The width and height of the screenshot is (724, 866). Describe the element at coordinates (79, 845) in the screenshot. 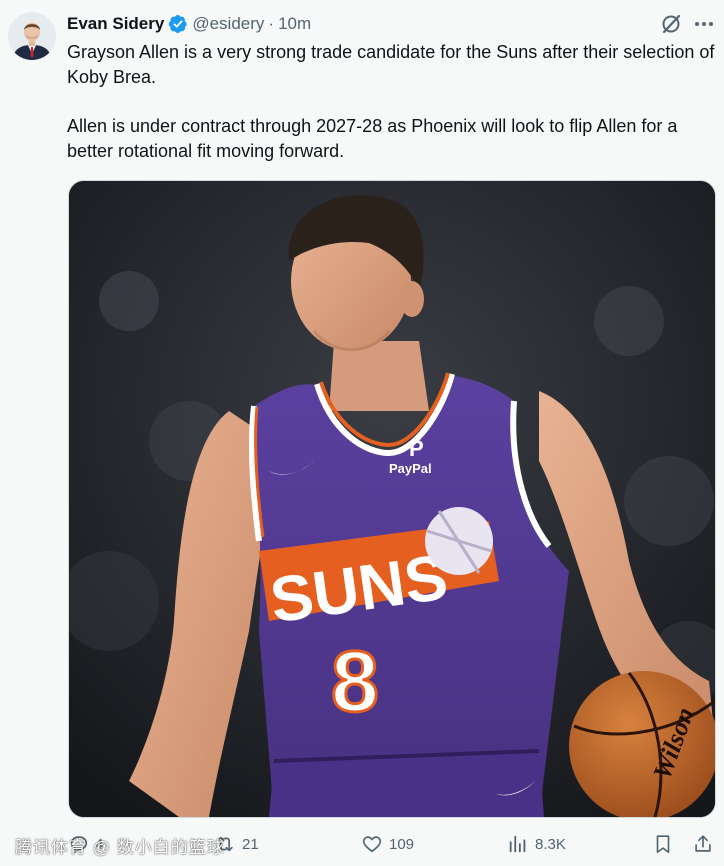

I see `reply-icon` at that location.